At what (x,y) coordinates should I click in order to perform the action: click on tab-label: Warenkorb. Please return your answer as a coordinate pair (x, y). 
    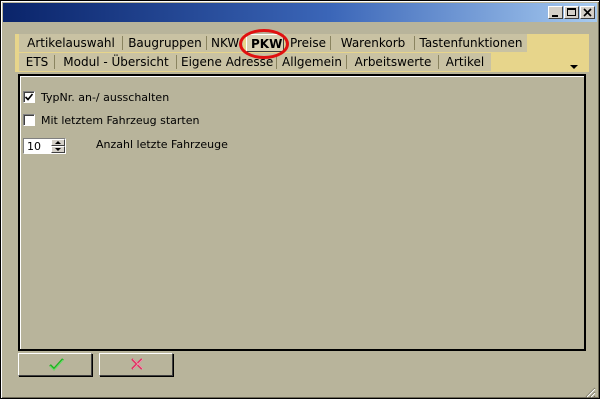
    Looking at the image, I should click on (373, 43).